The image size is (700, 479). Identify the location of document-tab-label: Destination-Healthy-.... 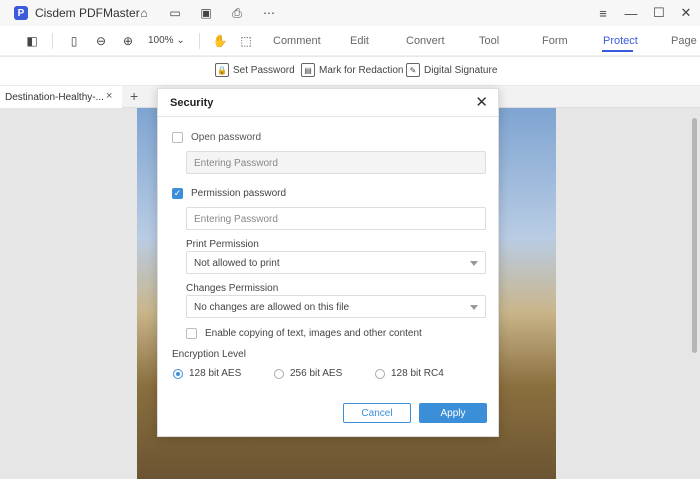
(54, 97).